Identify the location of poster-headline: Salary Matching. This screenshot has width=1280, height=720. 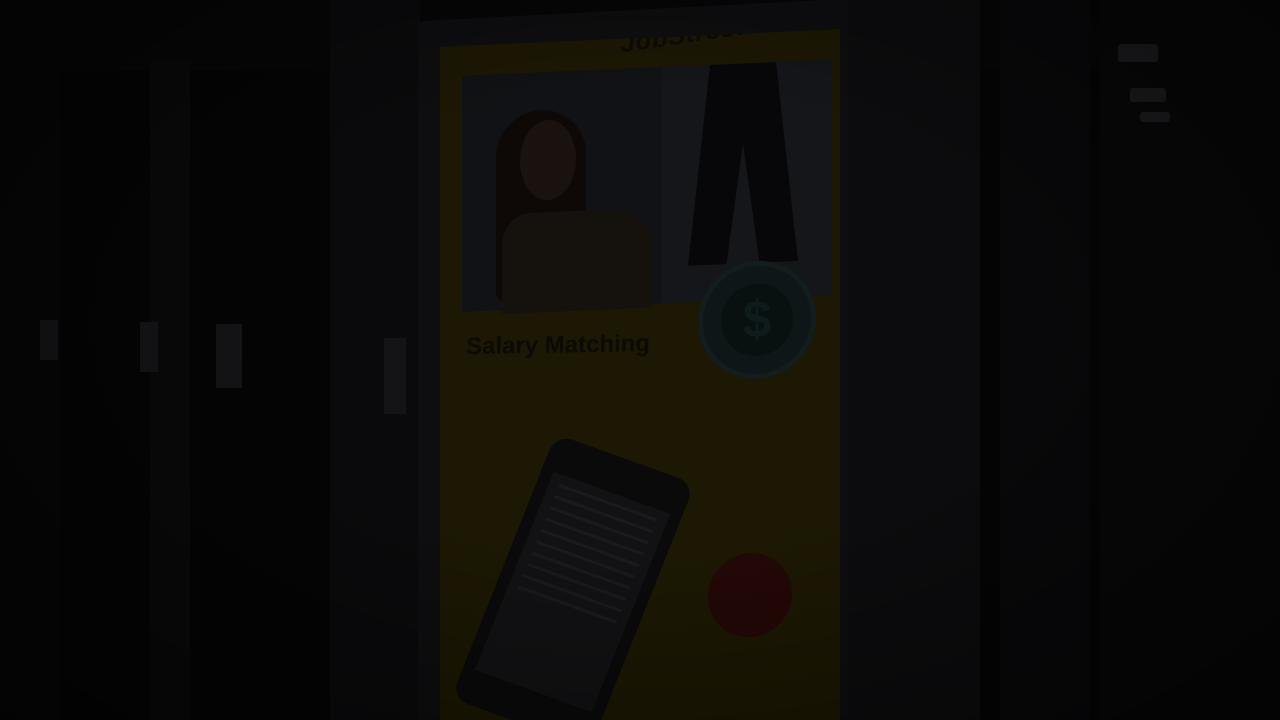
(558, 345).